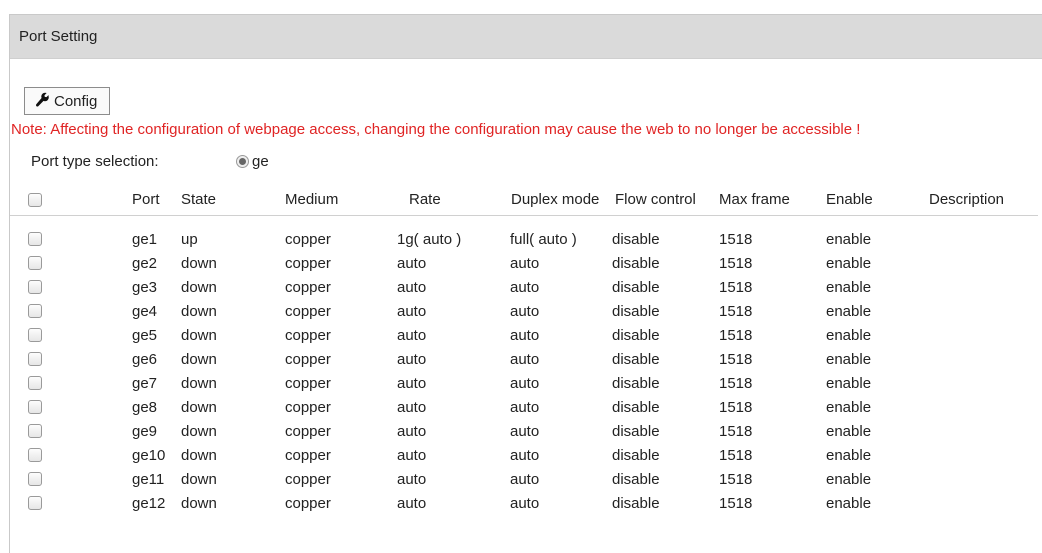 The width and height of the screenshot is (1042, 553). I want to click on header-rate: Rate, so click(425, 199).